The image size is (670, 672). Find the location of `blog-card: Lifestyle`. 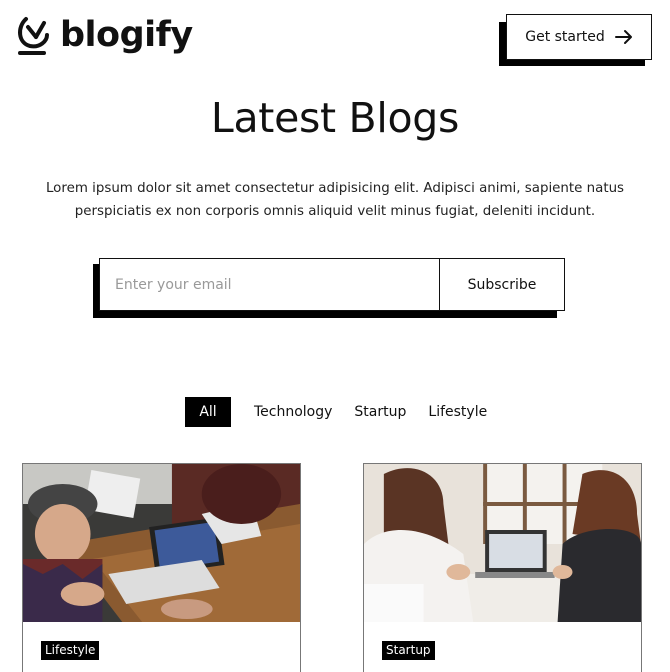

blog-card: Lifestyle is located at coordinates (161, 567).